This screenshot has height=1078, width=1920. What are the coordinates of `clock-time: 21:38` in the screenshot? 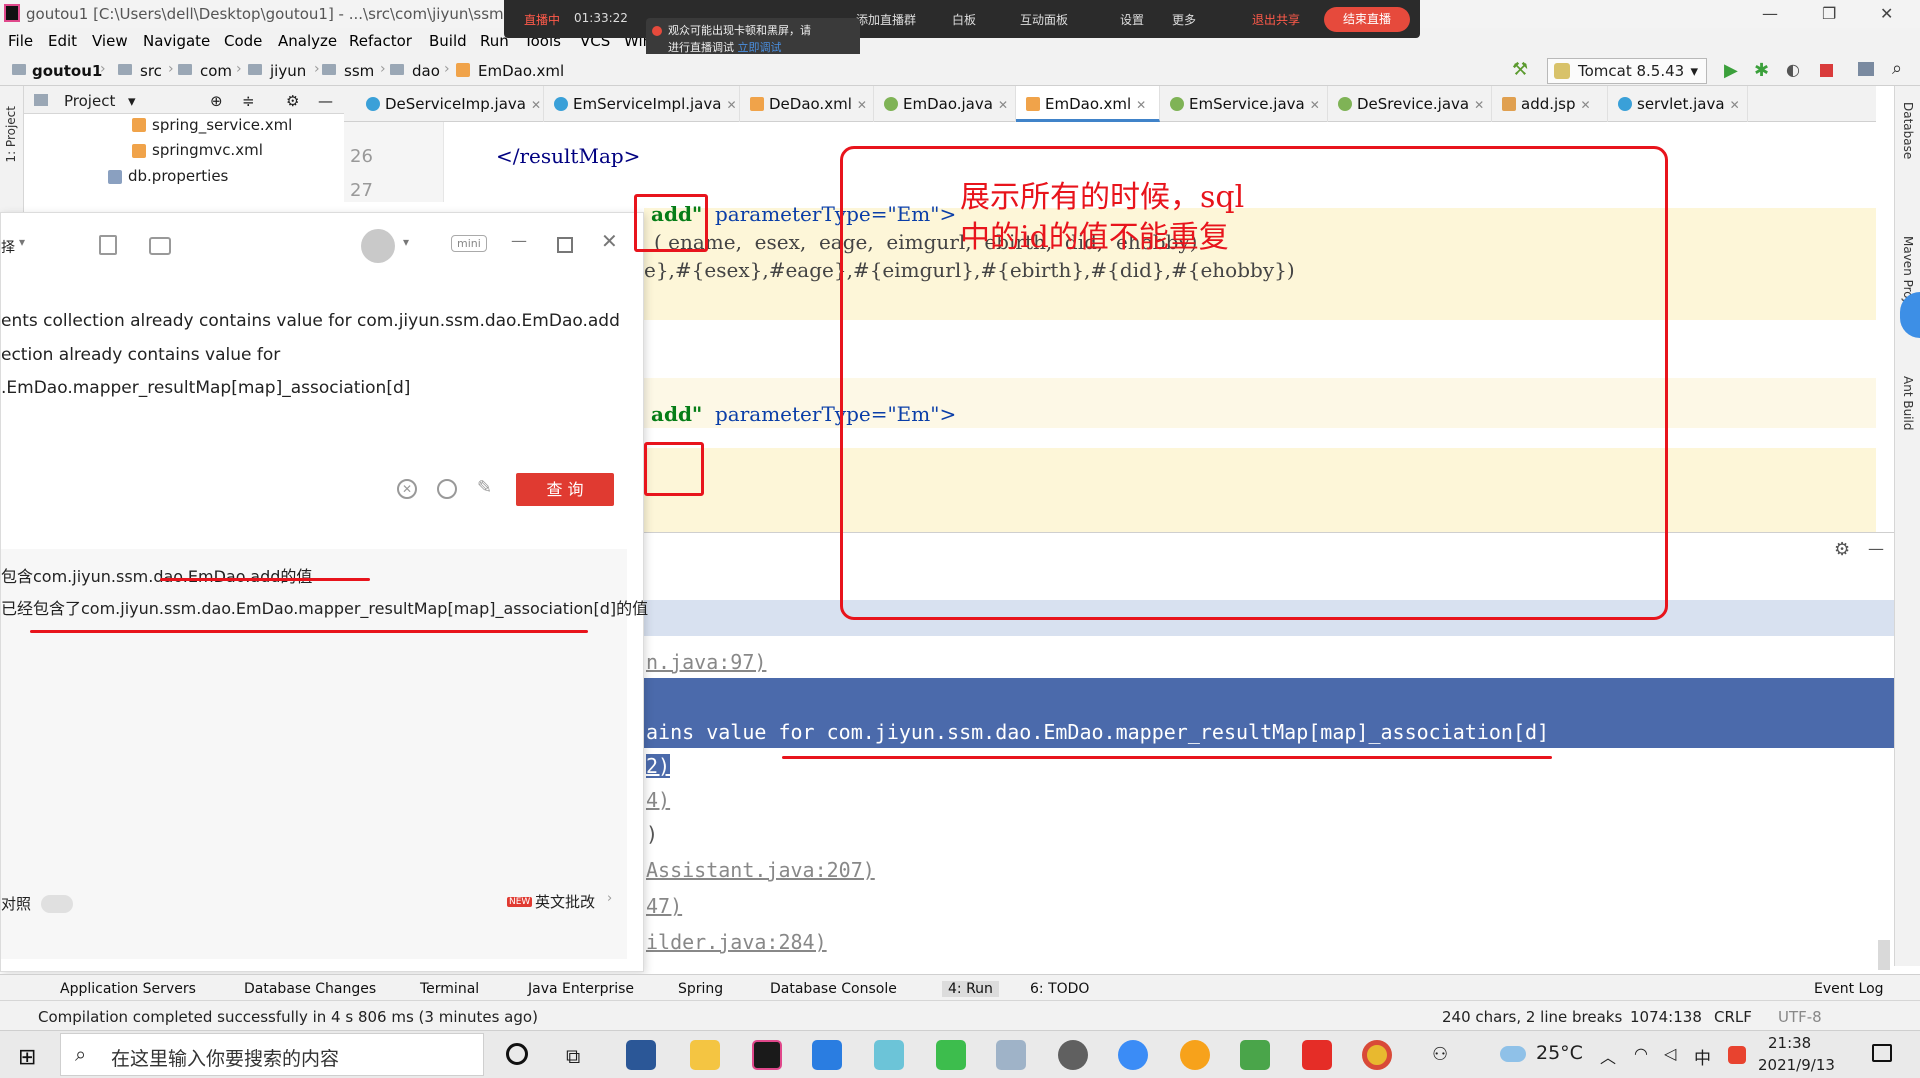 It's located at (1789, 1043).